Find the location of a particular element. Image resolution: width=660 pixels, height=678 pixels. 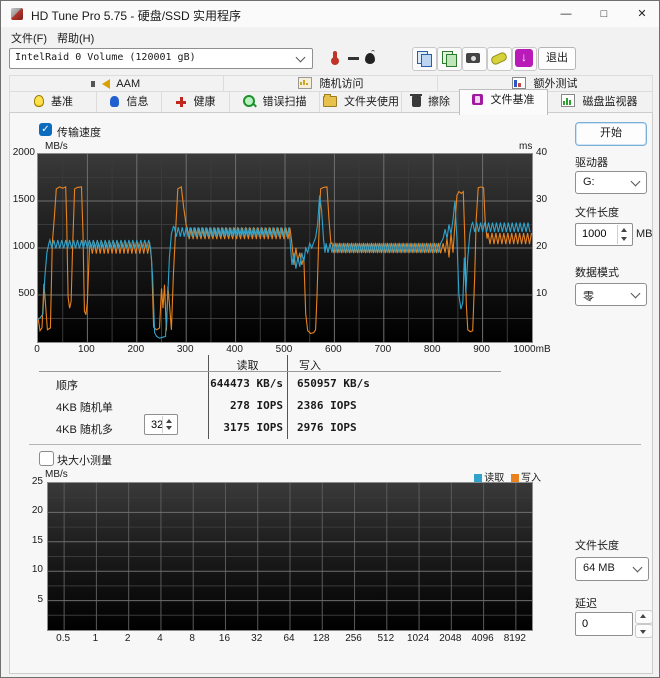

copy-icon is located at coordinates (424, 59).